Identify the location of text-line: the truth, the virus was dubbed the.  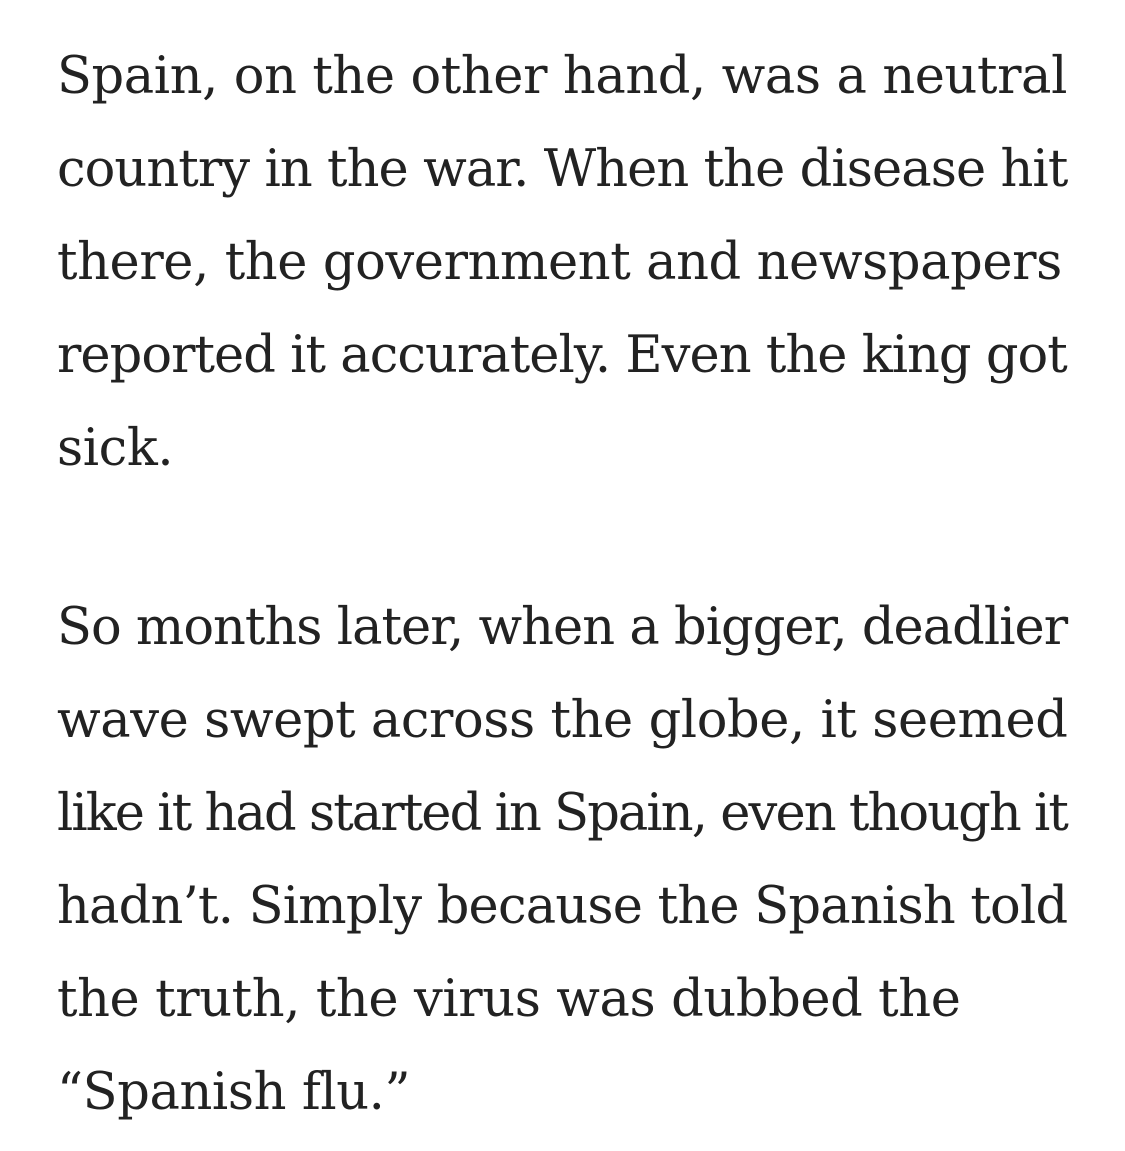
(509, 999).